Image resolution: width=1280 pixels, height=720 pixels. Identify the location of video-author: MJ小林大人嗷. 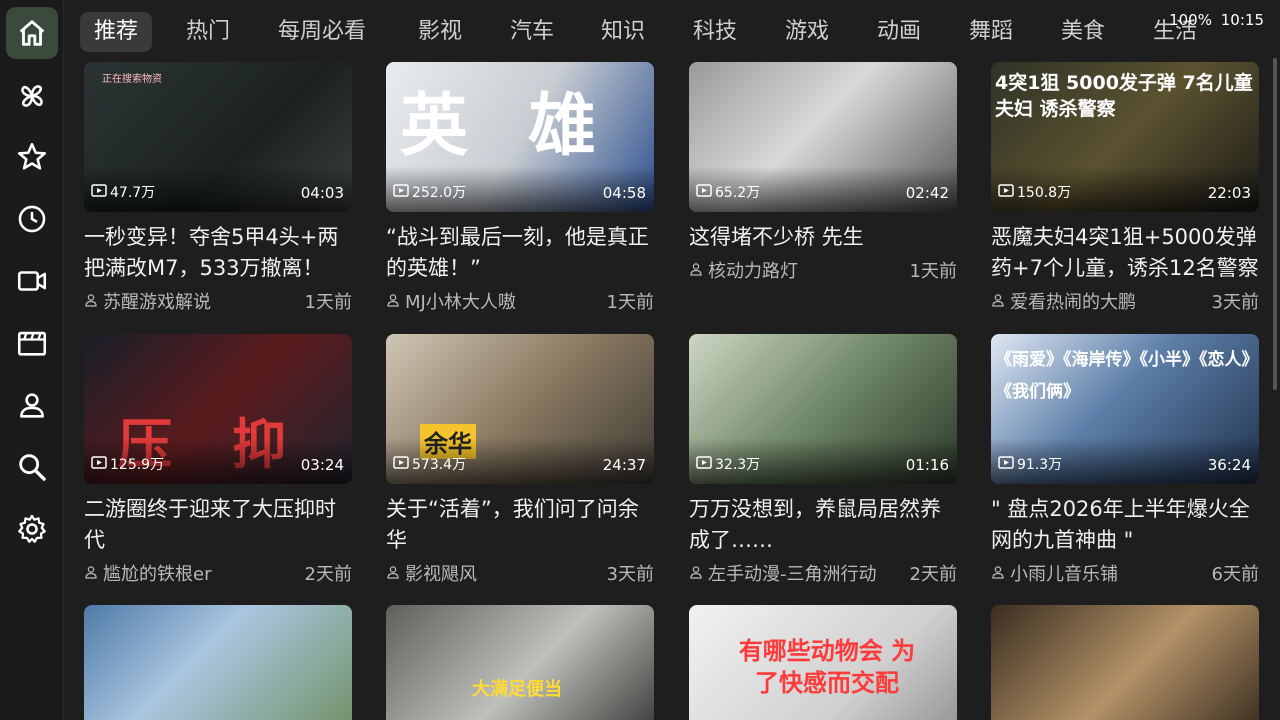
(496, 301).